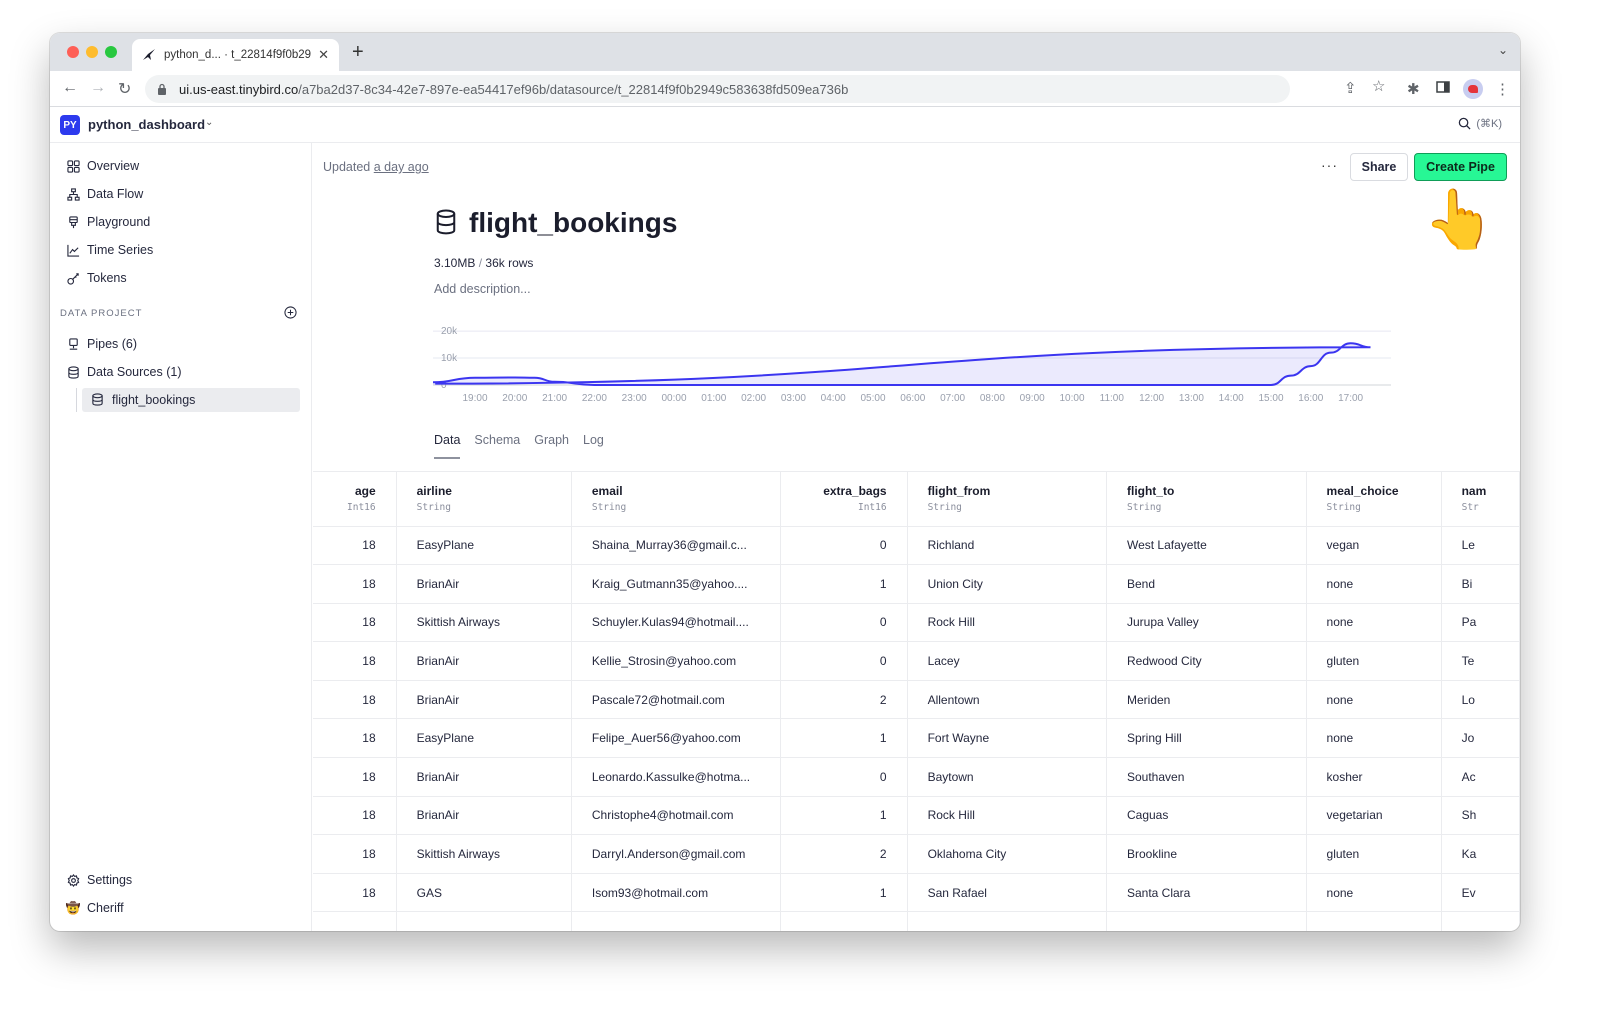 The image size is (1600, 1015). Describe the element at coordinates (113, 166) in the screenshot. I see `sidebar-item-label: Overview` at that location.